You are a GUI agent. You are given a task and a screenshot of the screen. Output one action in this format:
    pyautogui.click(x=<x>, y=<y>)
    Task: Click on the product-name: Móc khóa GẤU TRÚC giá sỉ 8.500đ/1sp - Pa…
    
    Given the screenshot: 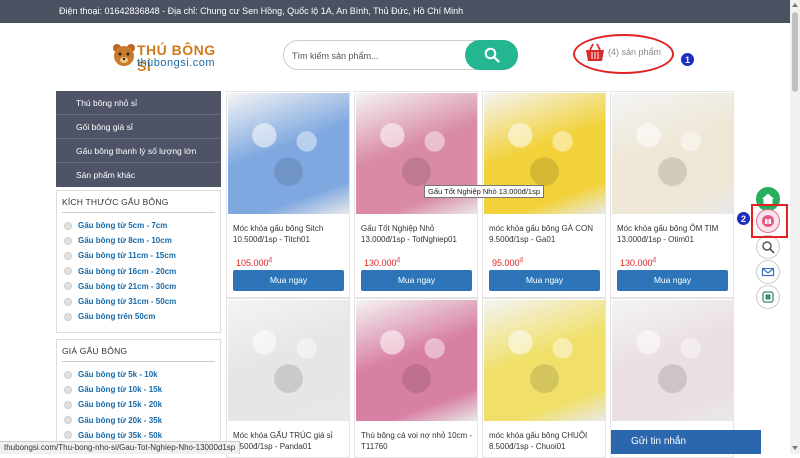 What is the action you would take?
    pyautogui.click(x=290, y=441)
    